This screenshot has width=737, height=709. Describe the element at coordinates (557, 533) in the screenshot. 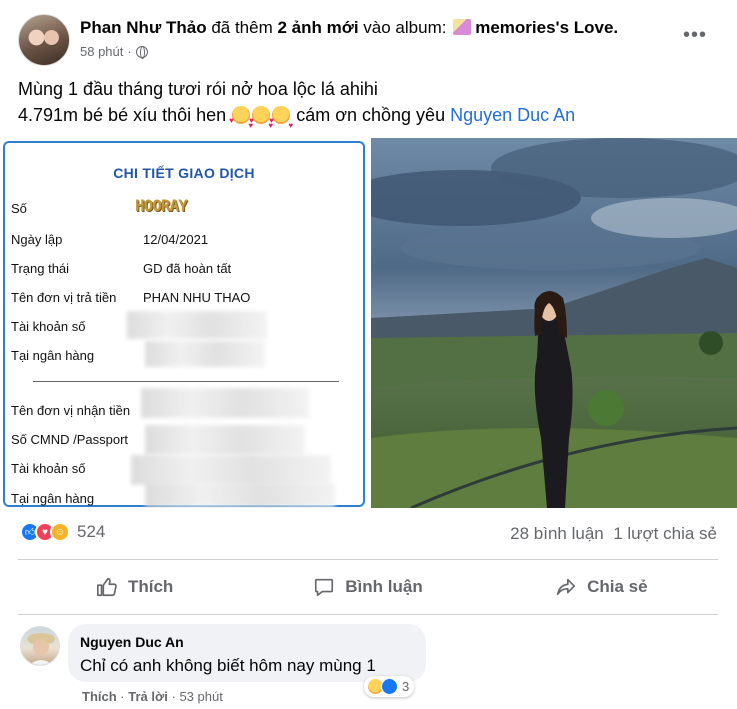

I see `comments-count-link: 28 bình luận` at that location.